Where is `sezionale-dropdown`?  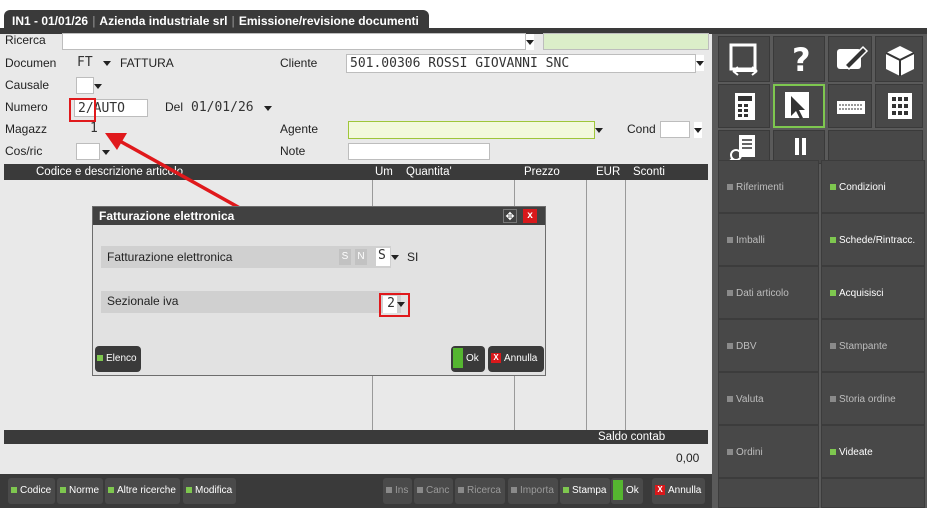 sezionale-dropdown is located at coordinates (401, 304).